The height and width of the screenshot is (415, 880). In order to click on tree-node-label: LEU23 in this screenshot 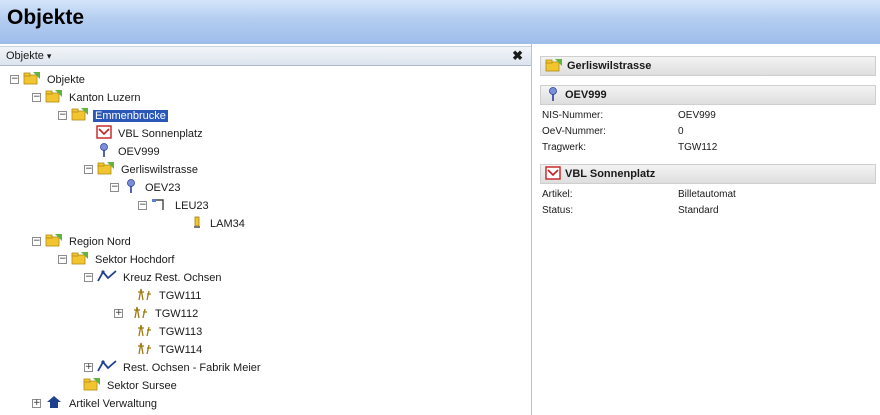, I will do `click(192, 205)`.